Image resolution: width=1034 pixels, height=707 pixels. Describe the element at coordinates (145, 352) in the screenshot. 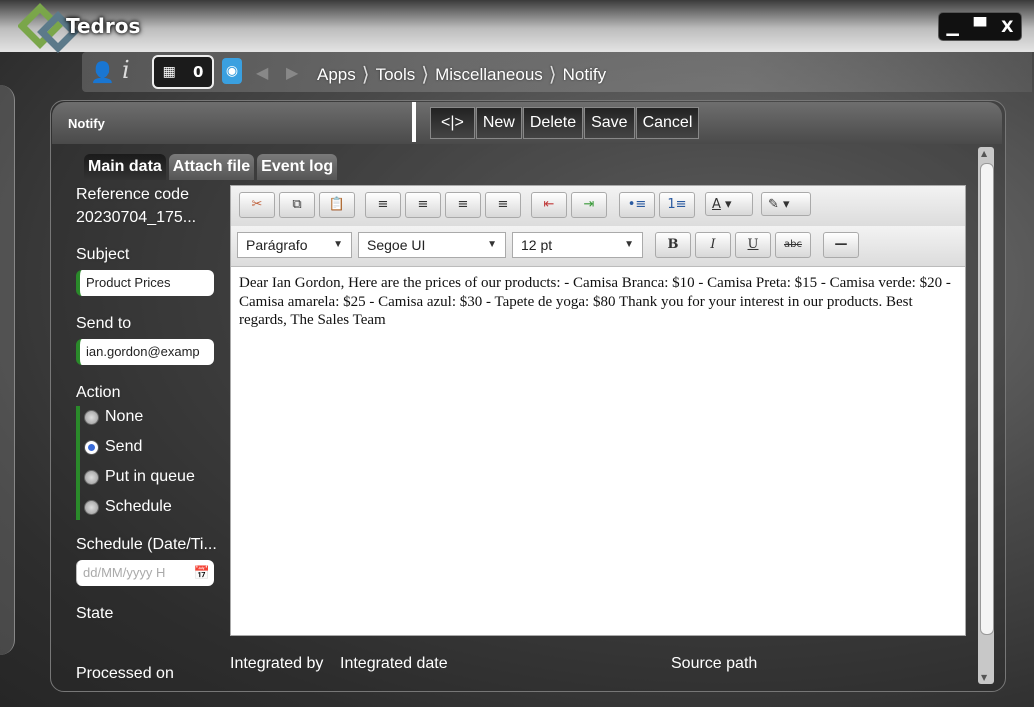

I see `sendto-input: ian.gordon@examp` at that location.